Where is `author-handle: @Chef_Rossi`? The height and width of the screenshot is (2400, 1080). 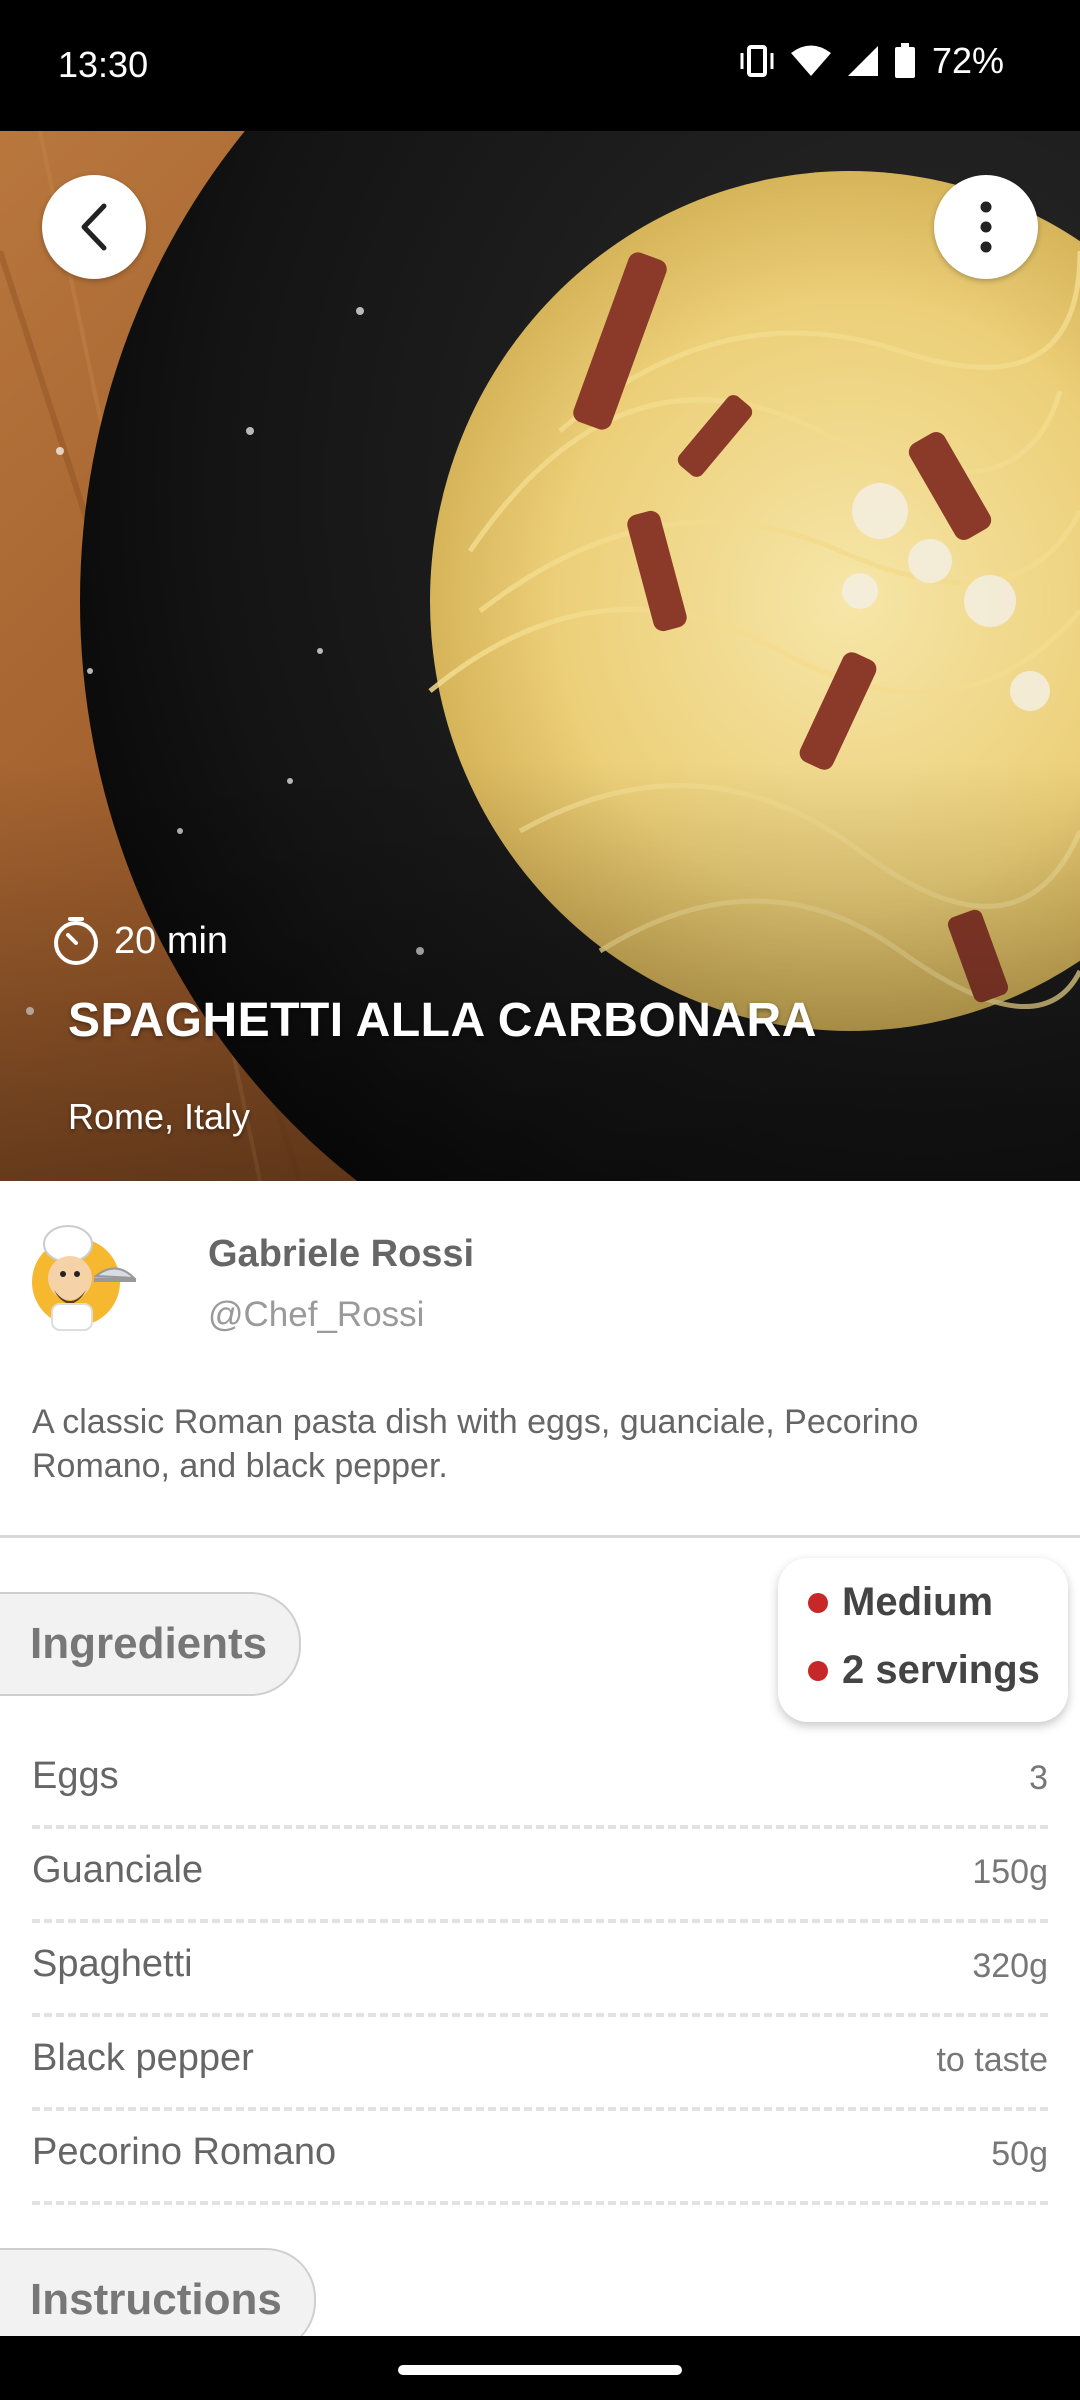 author-handle: @Chef_Rossi is located at coordinates (316, 1315).